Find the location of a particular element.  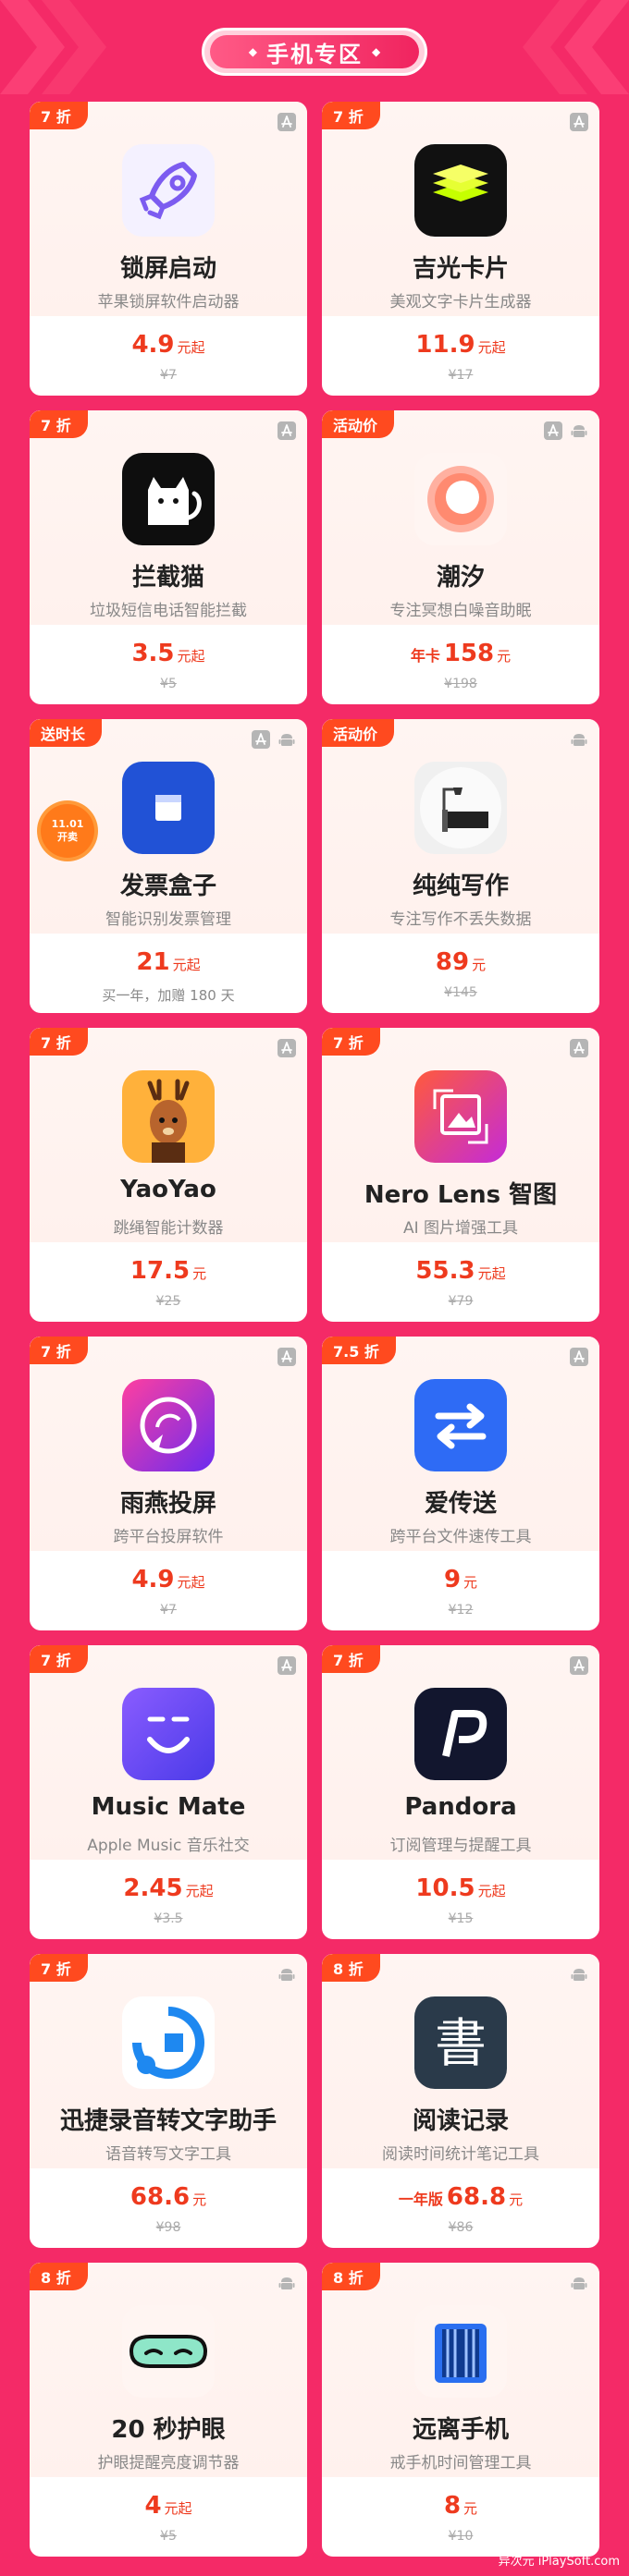

music-face-icon is located at coordinates (168, 1734).